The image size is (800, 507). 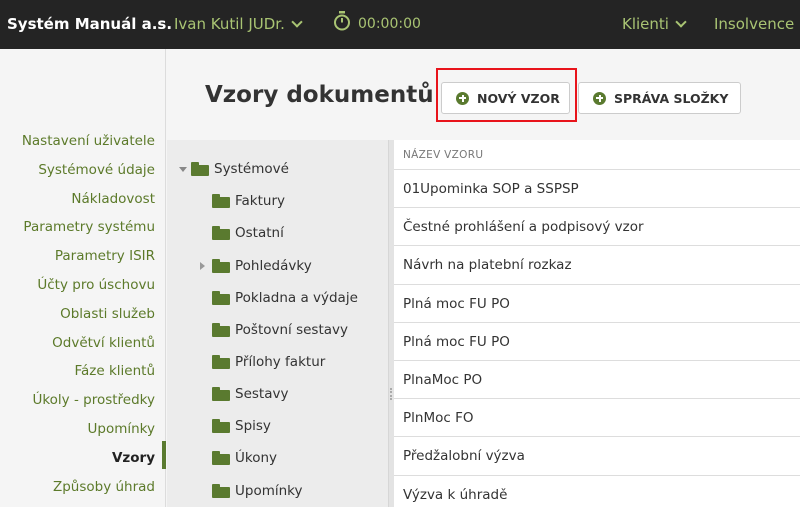 I want to click on tree-node-postal-reports: Poštovní sestavy, so click(x=280, y=330).